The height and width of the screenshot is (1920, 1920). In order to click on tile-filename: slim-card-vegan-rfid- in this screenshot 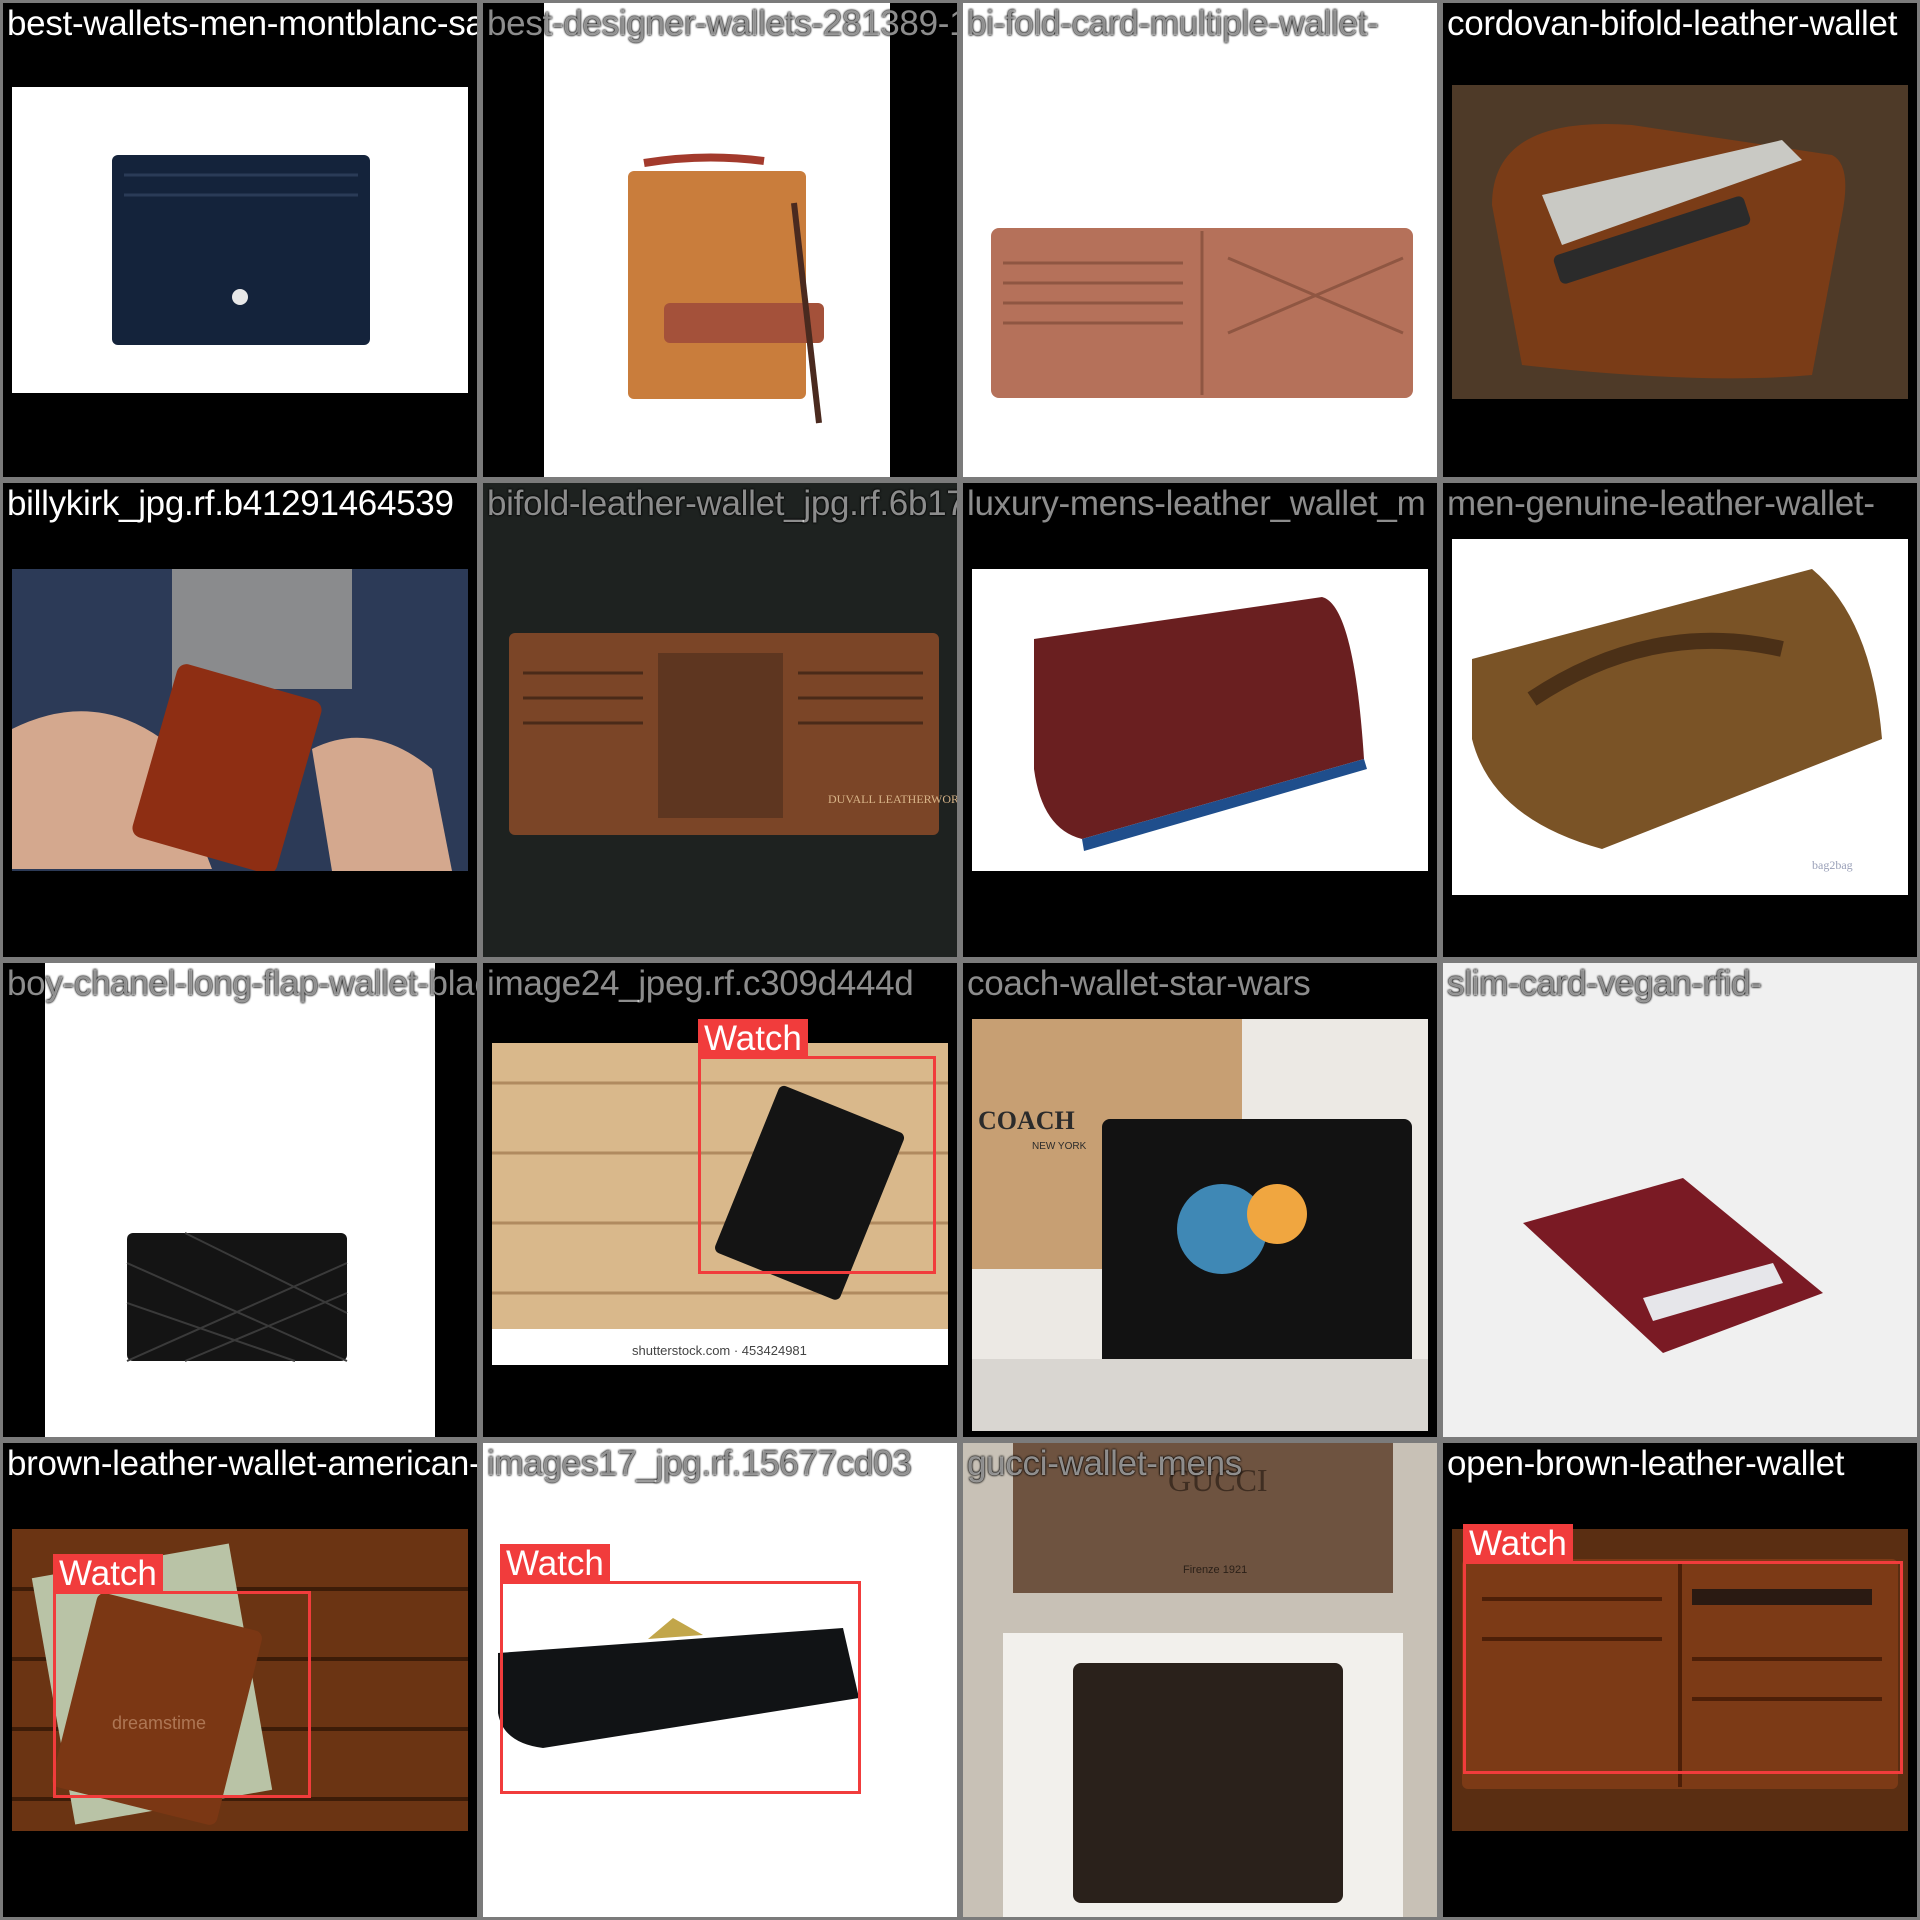, I will do `click(1604, 983)`.